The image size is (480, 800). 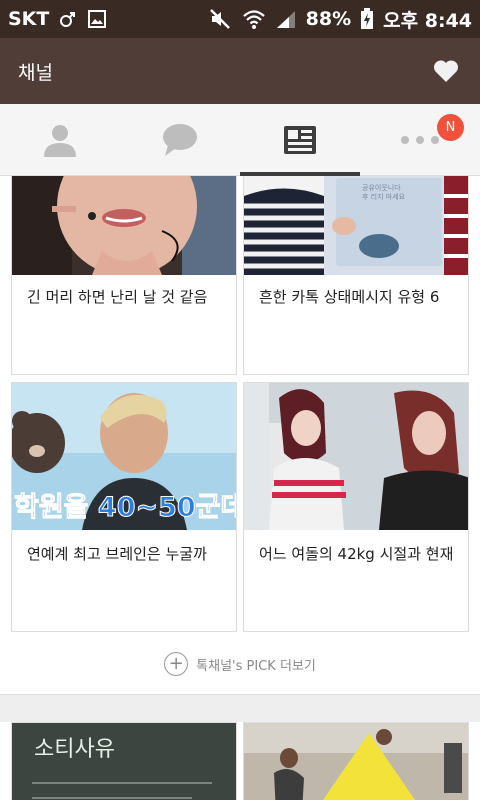 What do you see at coordinates (117, 297) in the screenshot?
I see `article-title: 긴 머리 하면 난리 날 것 같음` at bounding box center [117, 297].